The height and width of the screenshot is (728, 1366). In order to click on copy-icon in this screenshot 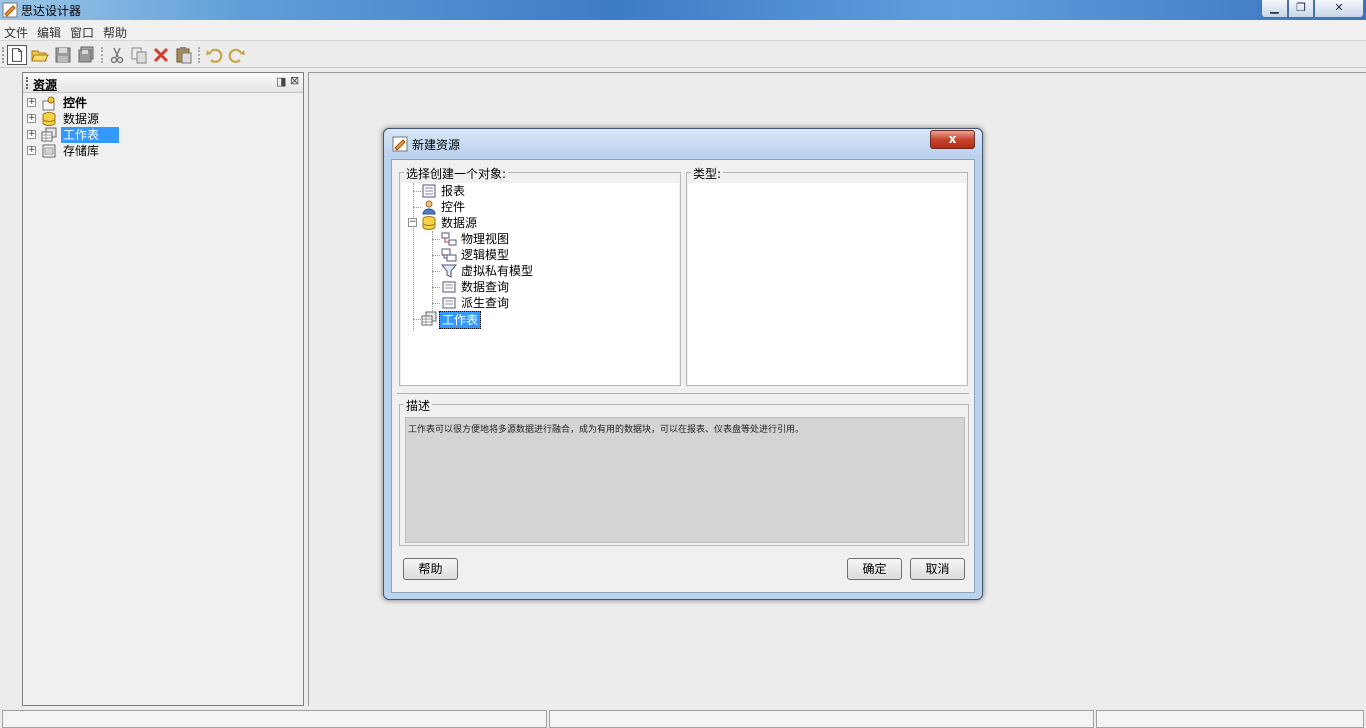, I will do `click(139, 55)`.